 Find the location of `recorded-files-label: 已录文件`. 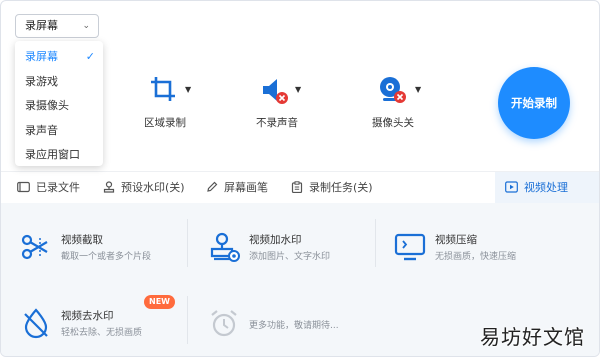

recorded-files-label: 已录文件 is located at coordinates (58, 187).